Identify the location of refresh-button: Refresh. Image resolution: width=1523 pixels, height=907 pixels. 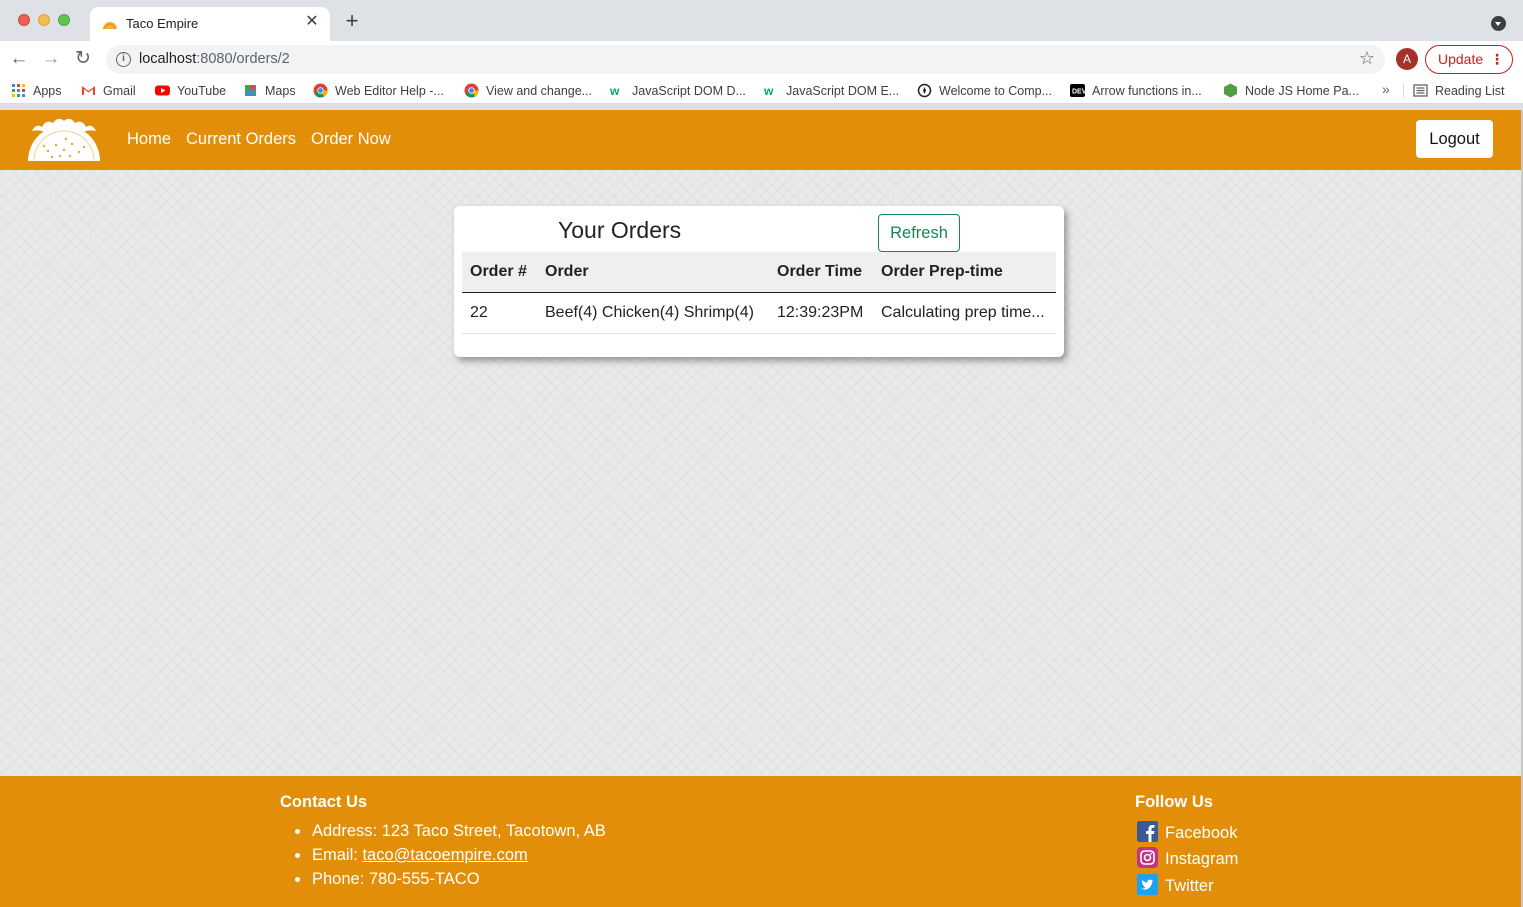
(919, 233).